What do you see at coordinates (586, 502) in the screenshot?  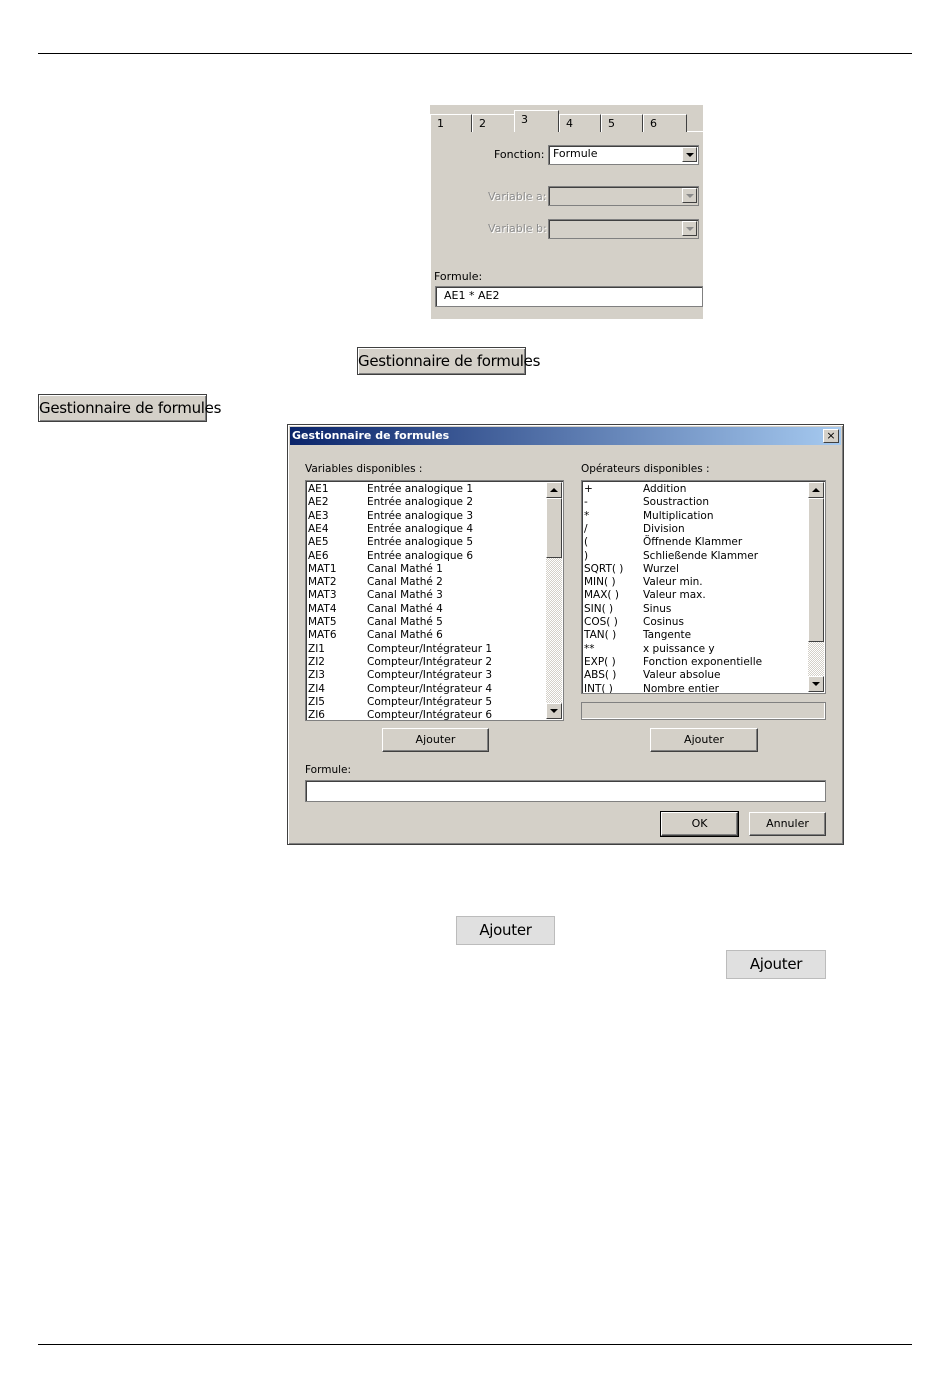 I see `list-item-code: -` at bounding box center [586, 502].